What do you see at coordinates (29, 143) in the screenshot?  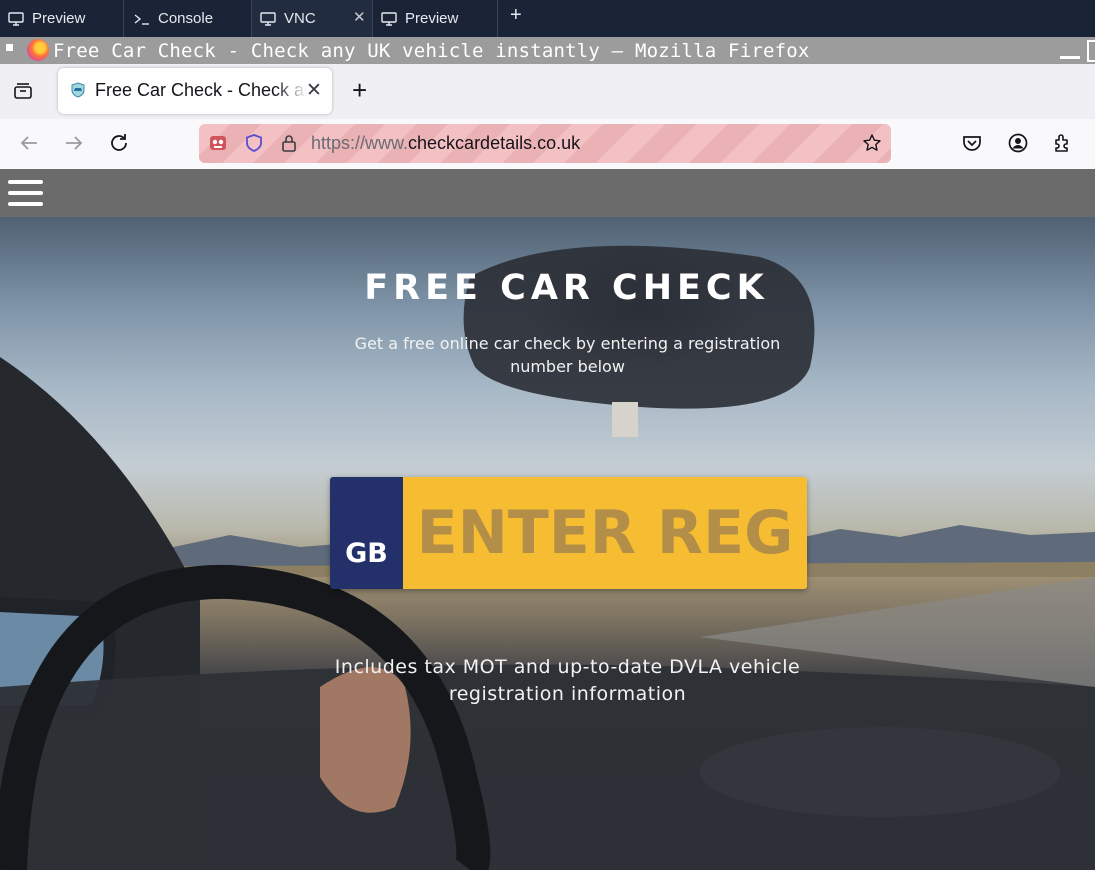 I see `back-arrow-icon` at bounding box center [29, 143].